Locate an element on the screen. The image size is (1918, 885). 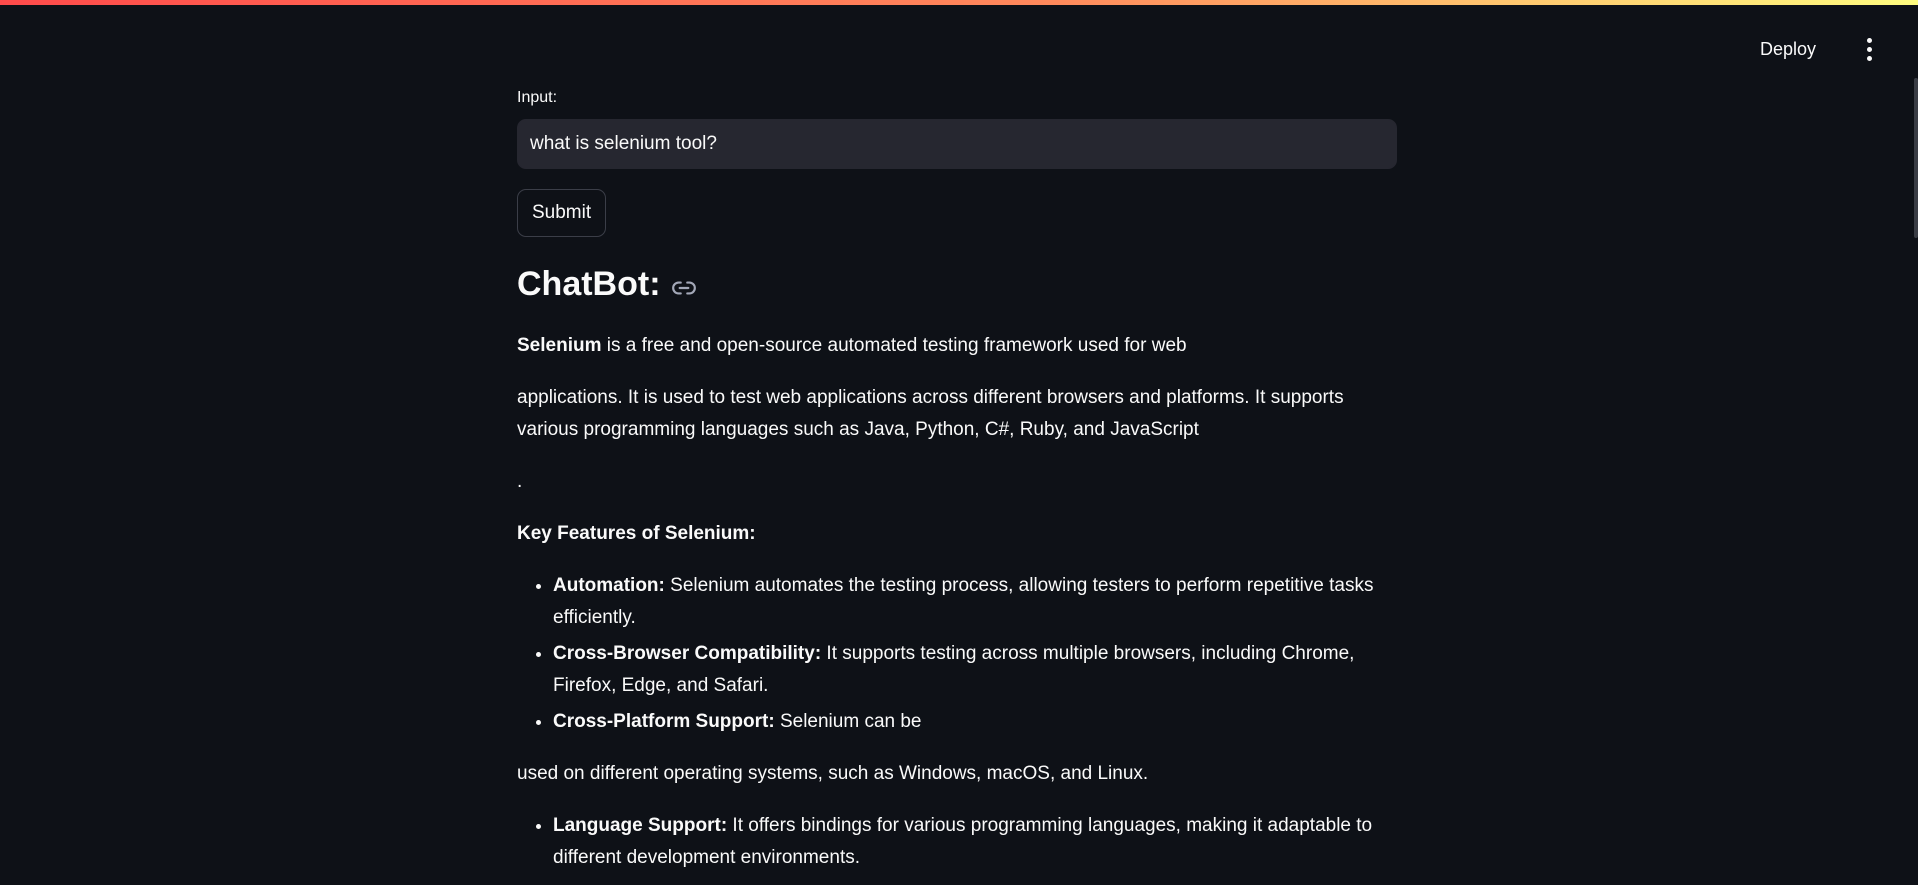
chatbot-heading: ChatBot: is located at coordinates (607, 284).